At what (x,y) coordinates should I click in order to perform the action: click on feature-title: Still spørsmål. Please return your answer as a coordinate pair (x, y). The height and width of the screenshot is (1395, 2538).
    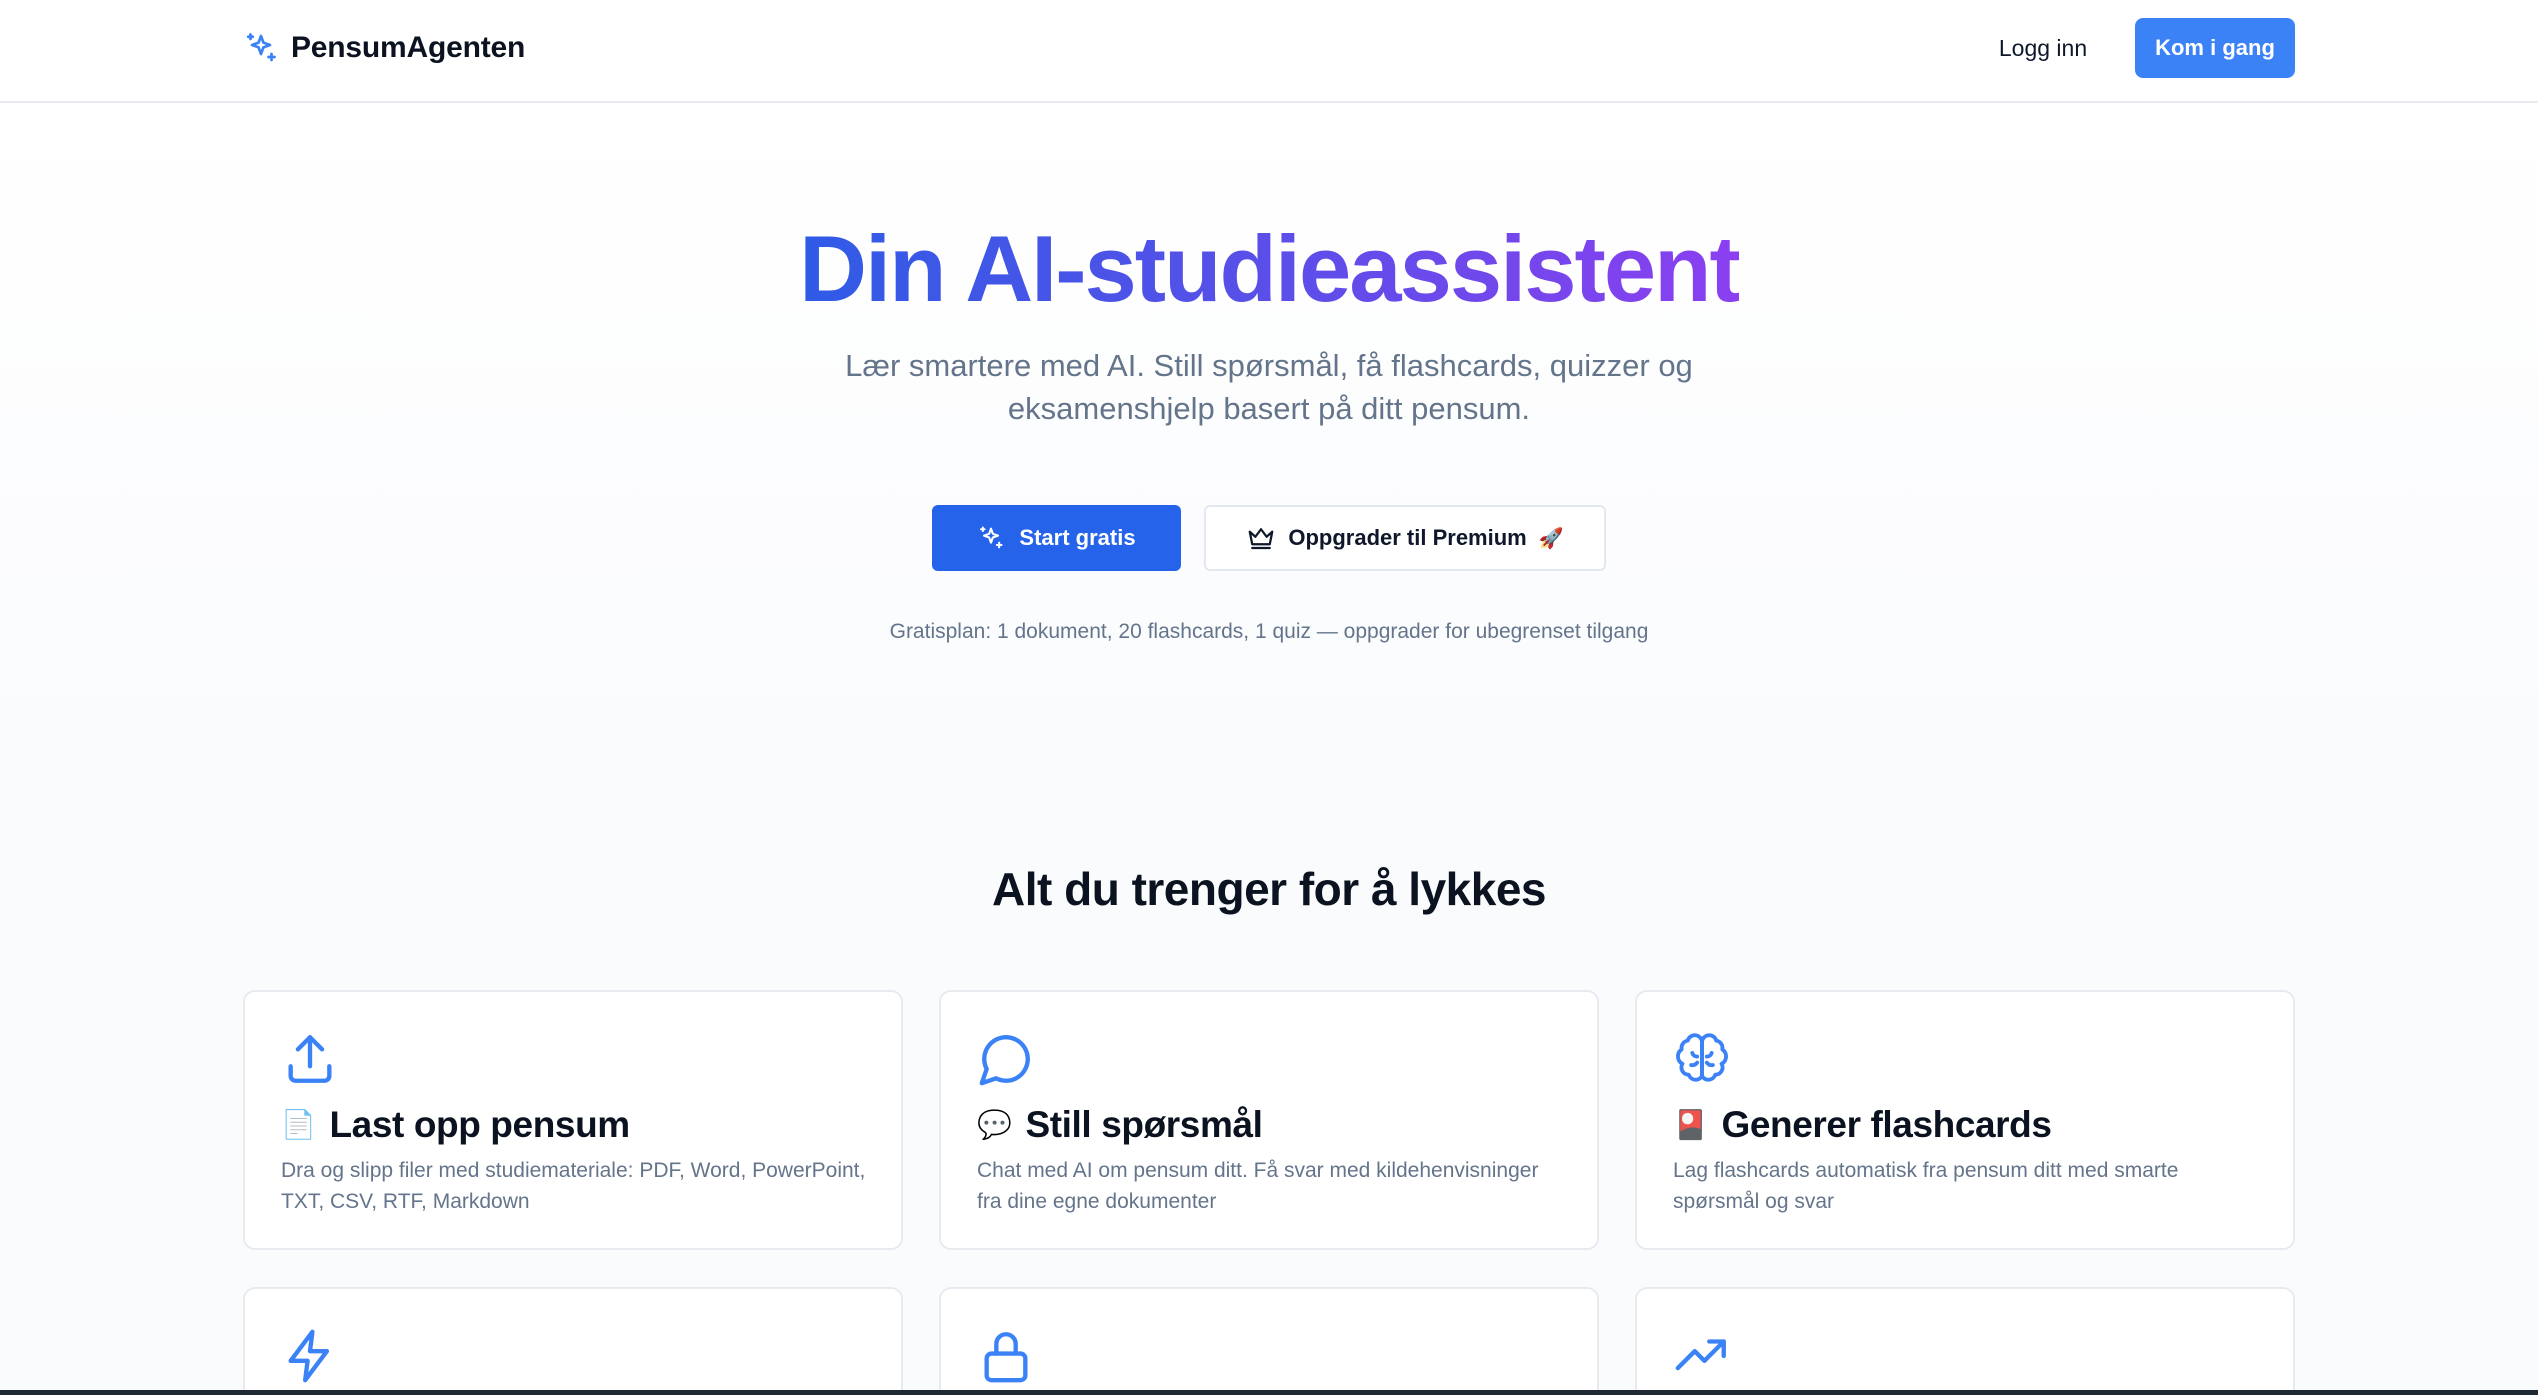
    Looking at the image, I should click on (1144, 1124).